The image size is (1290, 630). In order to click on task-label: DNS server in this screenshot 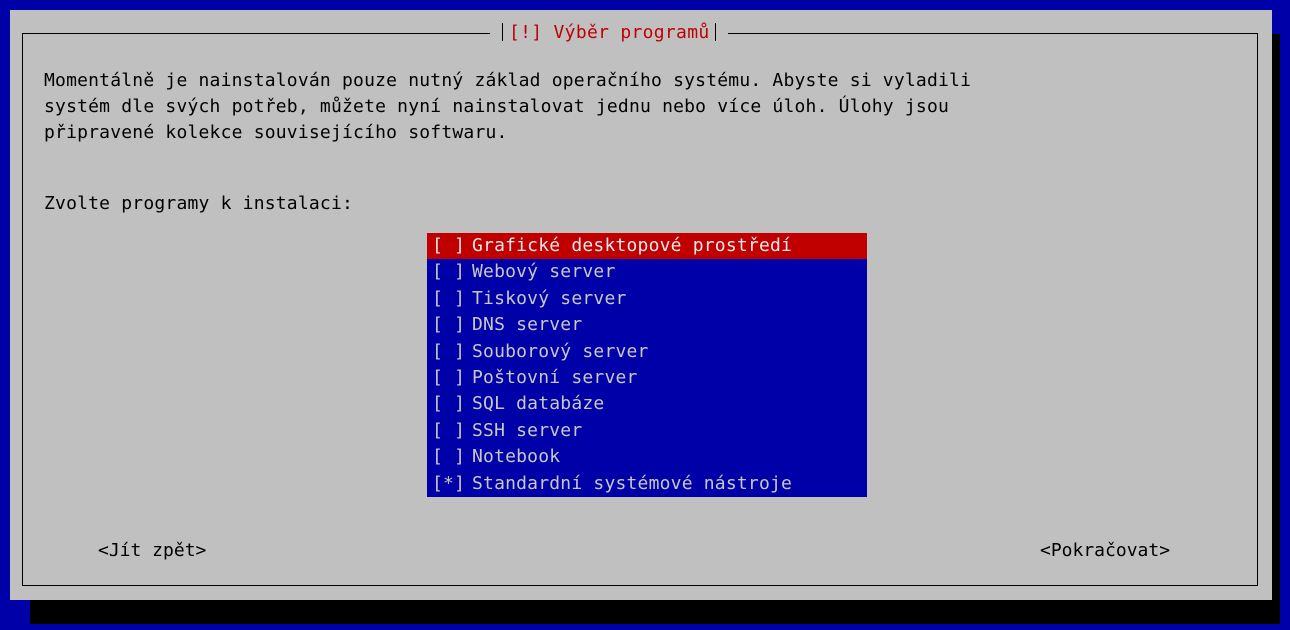, I will do `click(527, 325)`.